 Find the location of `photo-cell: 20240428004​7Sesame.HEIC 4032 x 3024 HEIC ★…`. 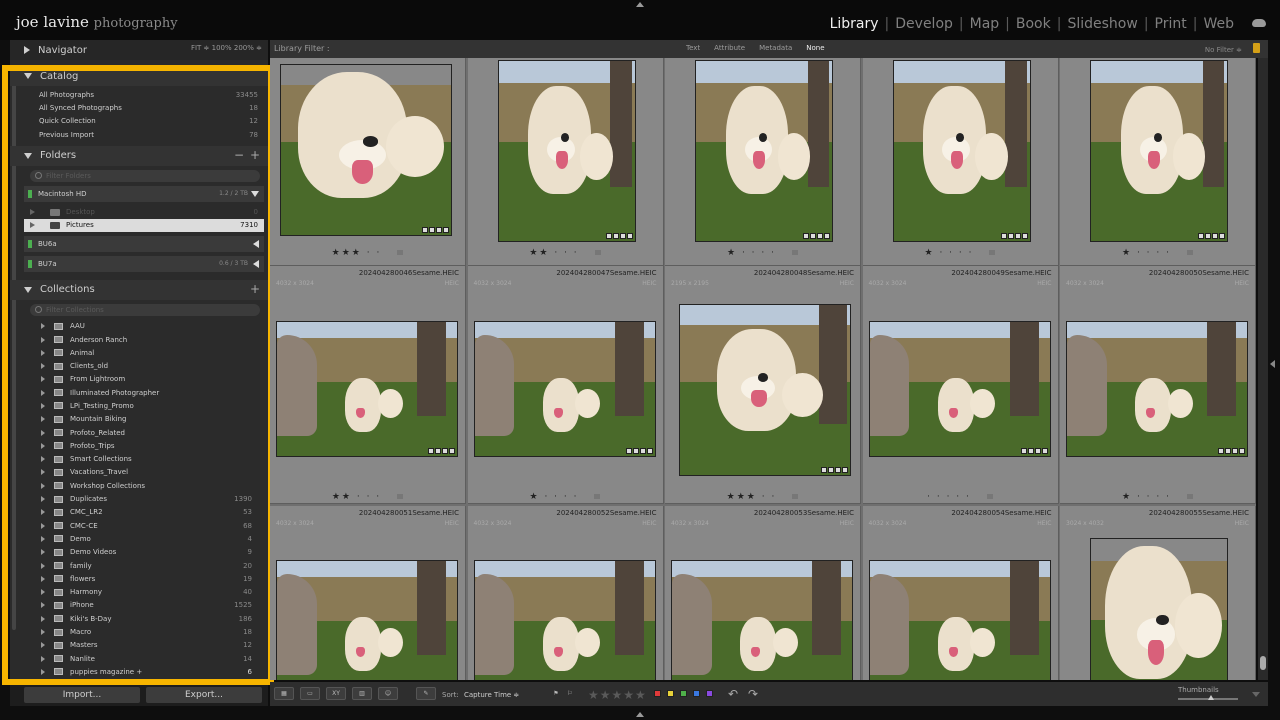

photo-cell: 20240428004​7Sesame.HEIC 4032 x 3024 HEIC ★… is located at coordinates (565, 385).